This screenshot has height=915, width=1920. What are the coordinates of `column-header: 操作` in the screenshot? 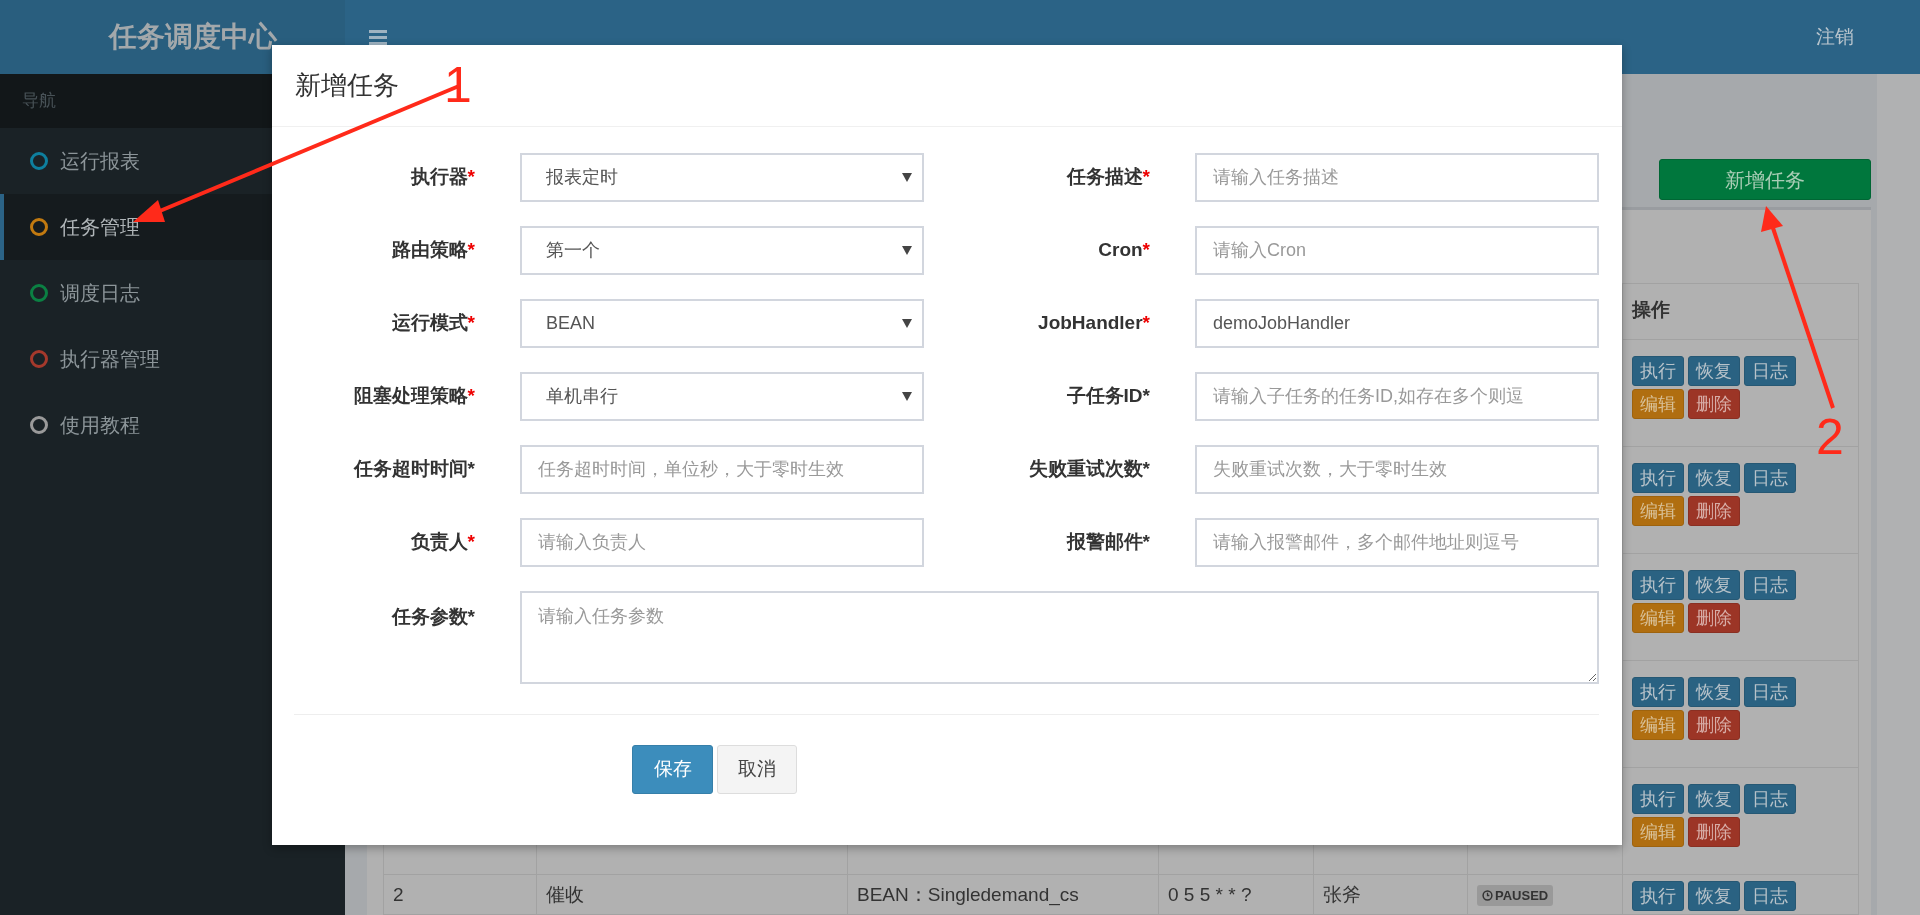 It's located at (1740, 311).